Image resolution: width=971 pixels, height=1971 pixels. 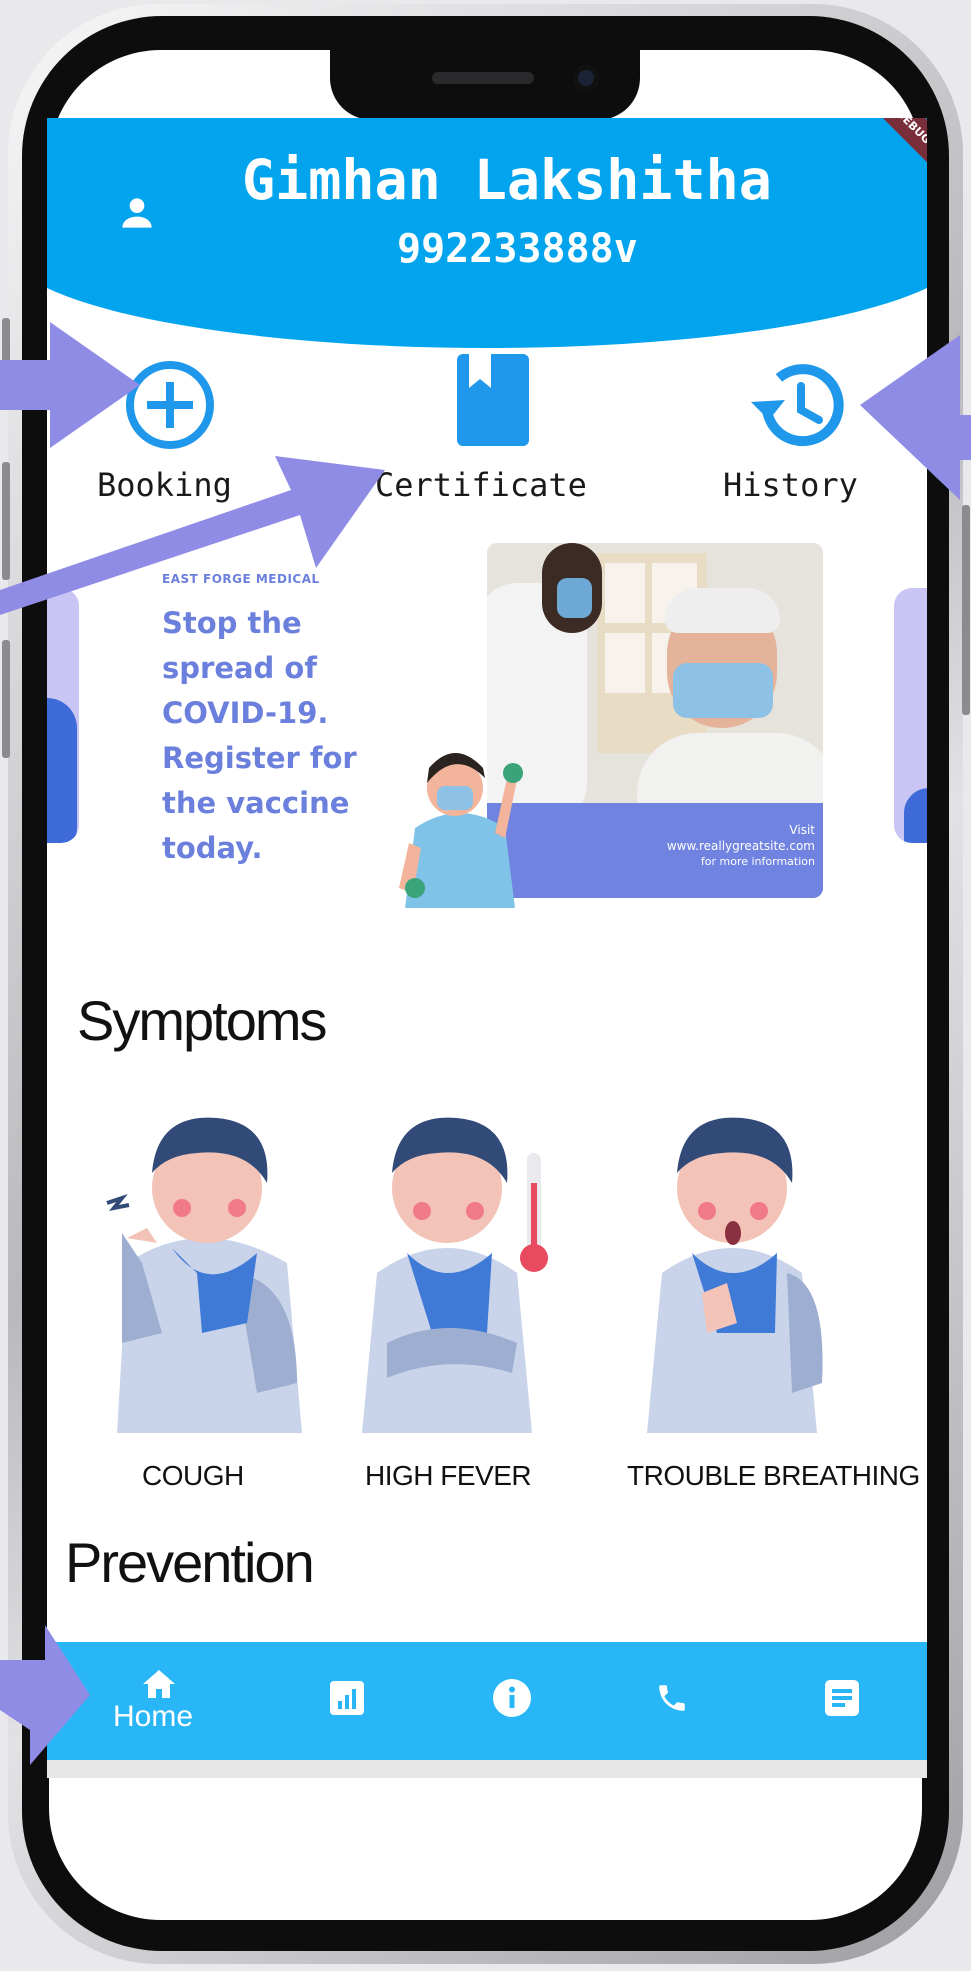 I want to click on certificate-button: Certificate, so click(x=505, y=433).